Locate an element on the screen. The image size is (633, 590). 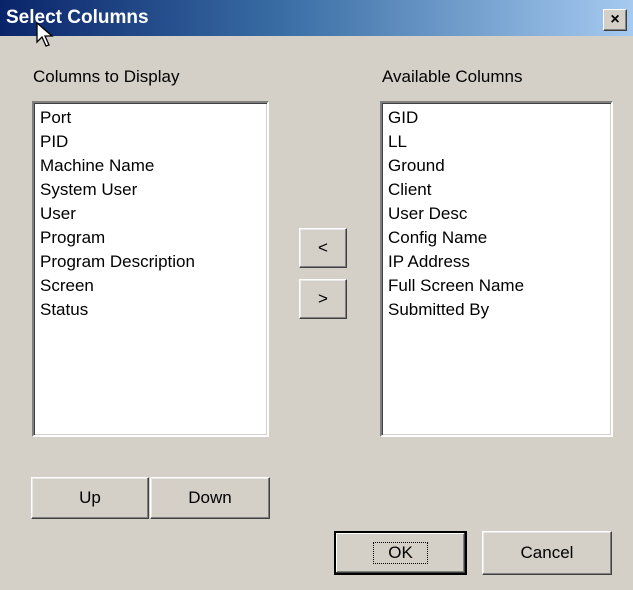
list-item: LL is located at coordinates (496, 142).